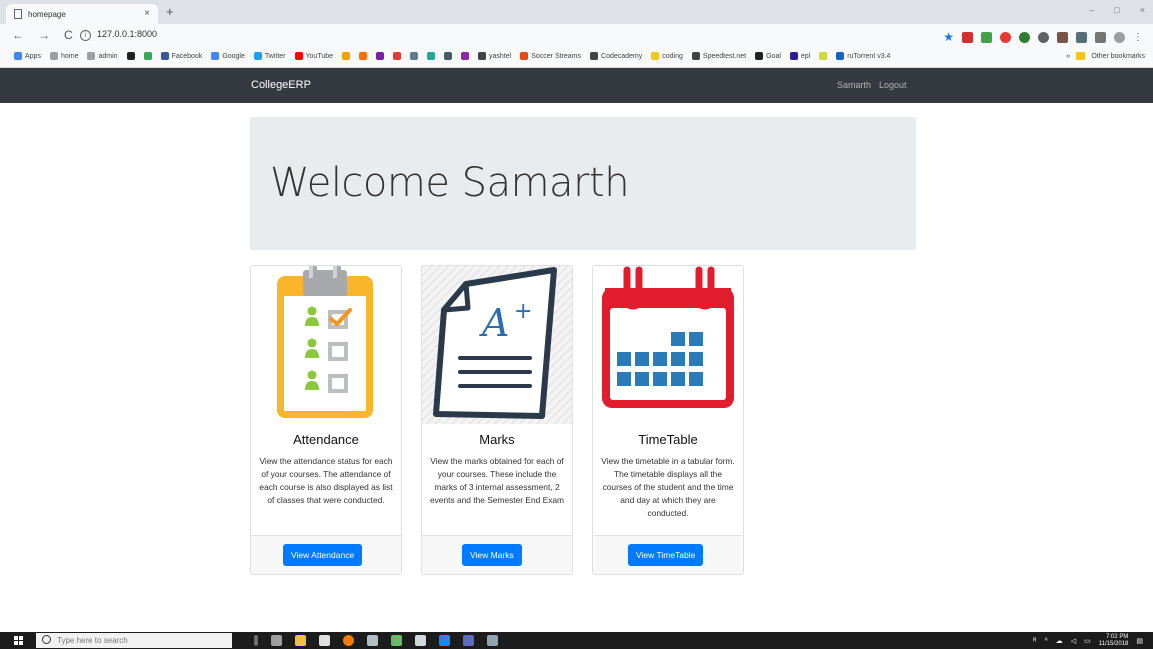  Describe the element at coordinates (326, 439) in the screenshot. I see `card-title: Attendance` at that location.